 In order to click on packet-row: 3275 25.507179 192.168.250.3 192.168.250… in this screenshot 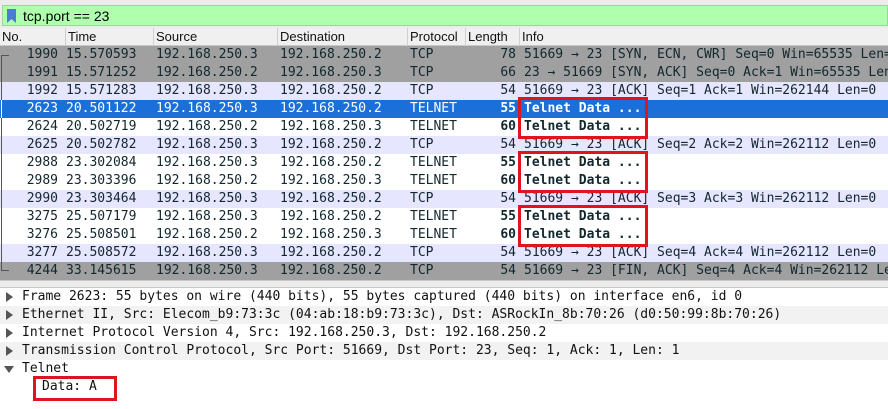, I will do `click(444, 217)`.